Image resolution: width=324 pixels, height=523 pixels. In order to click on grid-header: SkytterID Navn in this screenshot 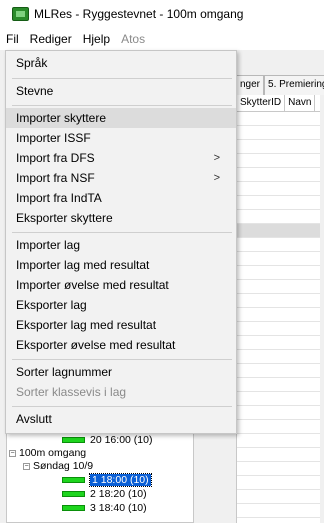, I will do `click(278, 103)`.